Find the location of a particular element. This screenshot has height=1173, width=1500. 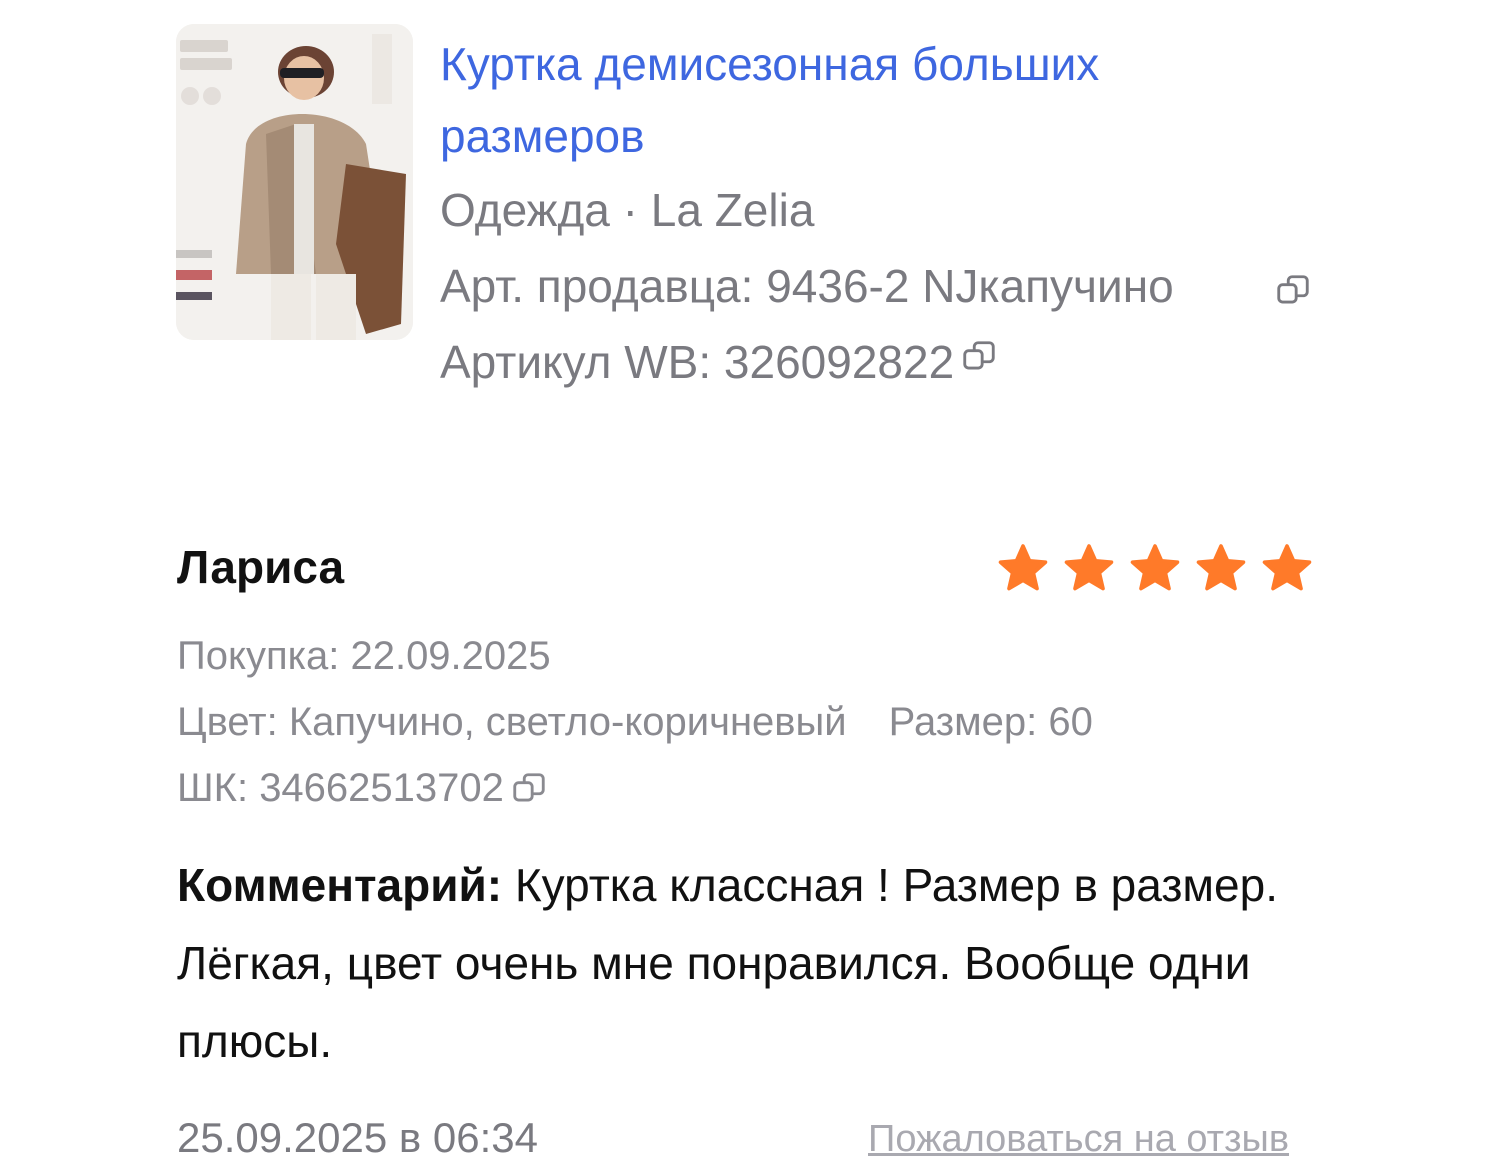

product-title-link: Куртка демисезонная больших размеров is located at coordinates (850, 100).